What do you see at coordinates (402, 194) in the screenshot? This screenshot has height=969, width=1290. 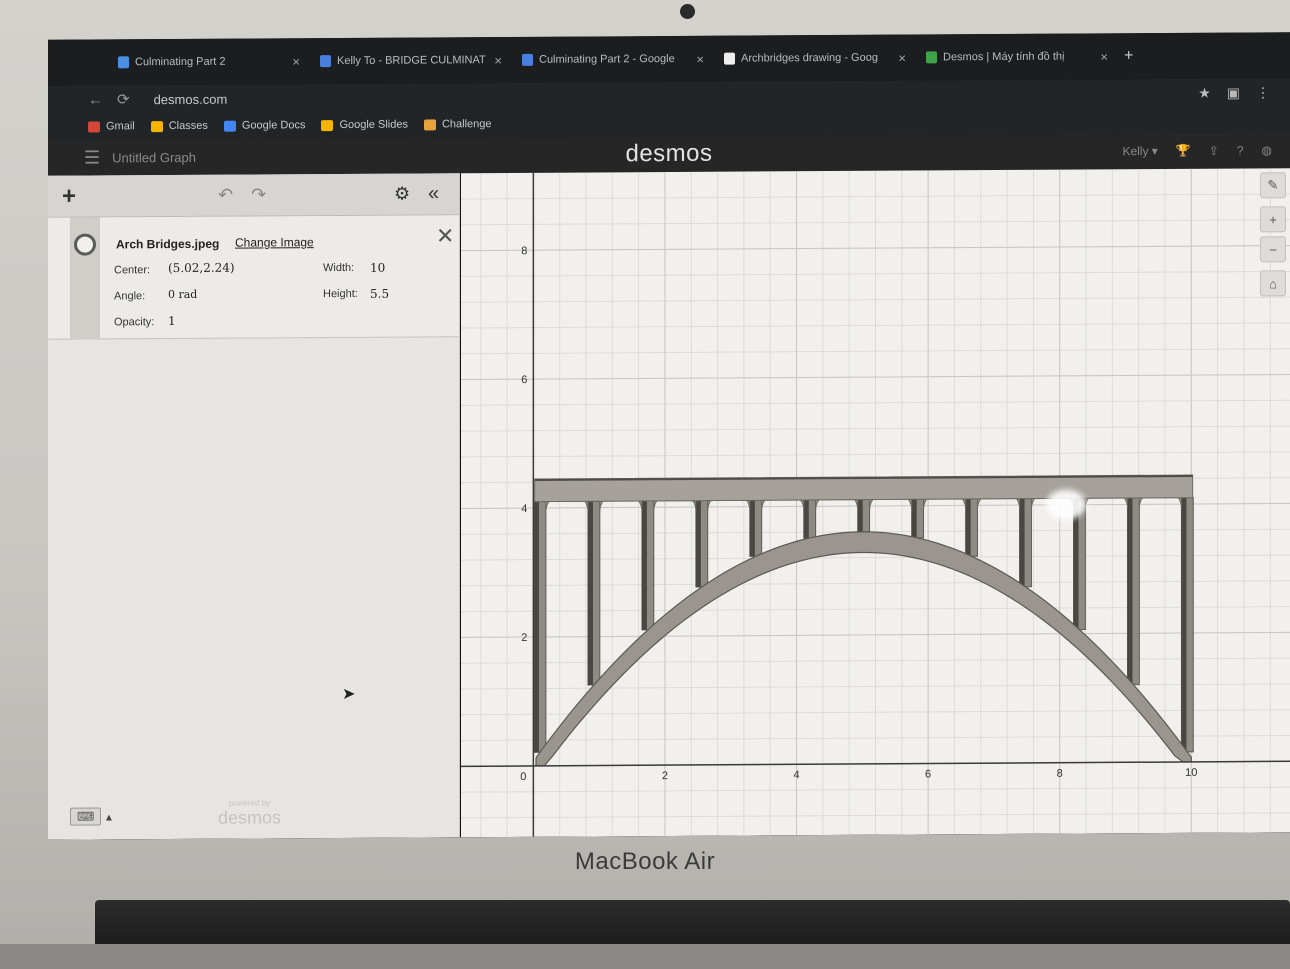 I see `settings-gear-icon: ⚙` at bounding box center [402, 194].